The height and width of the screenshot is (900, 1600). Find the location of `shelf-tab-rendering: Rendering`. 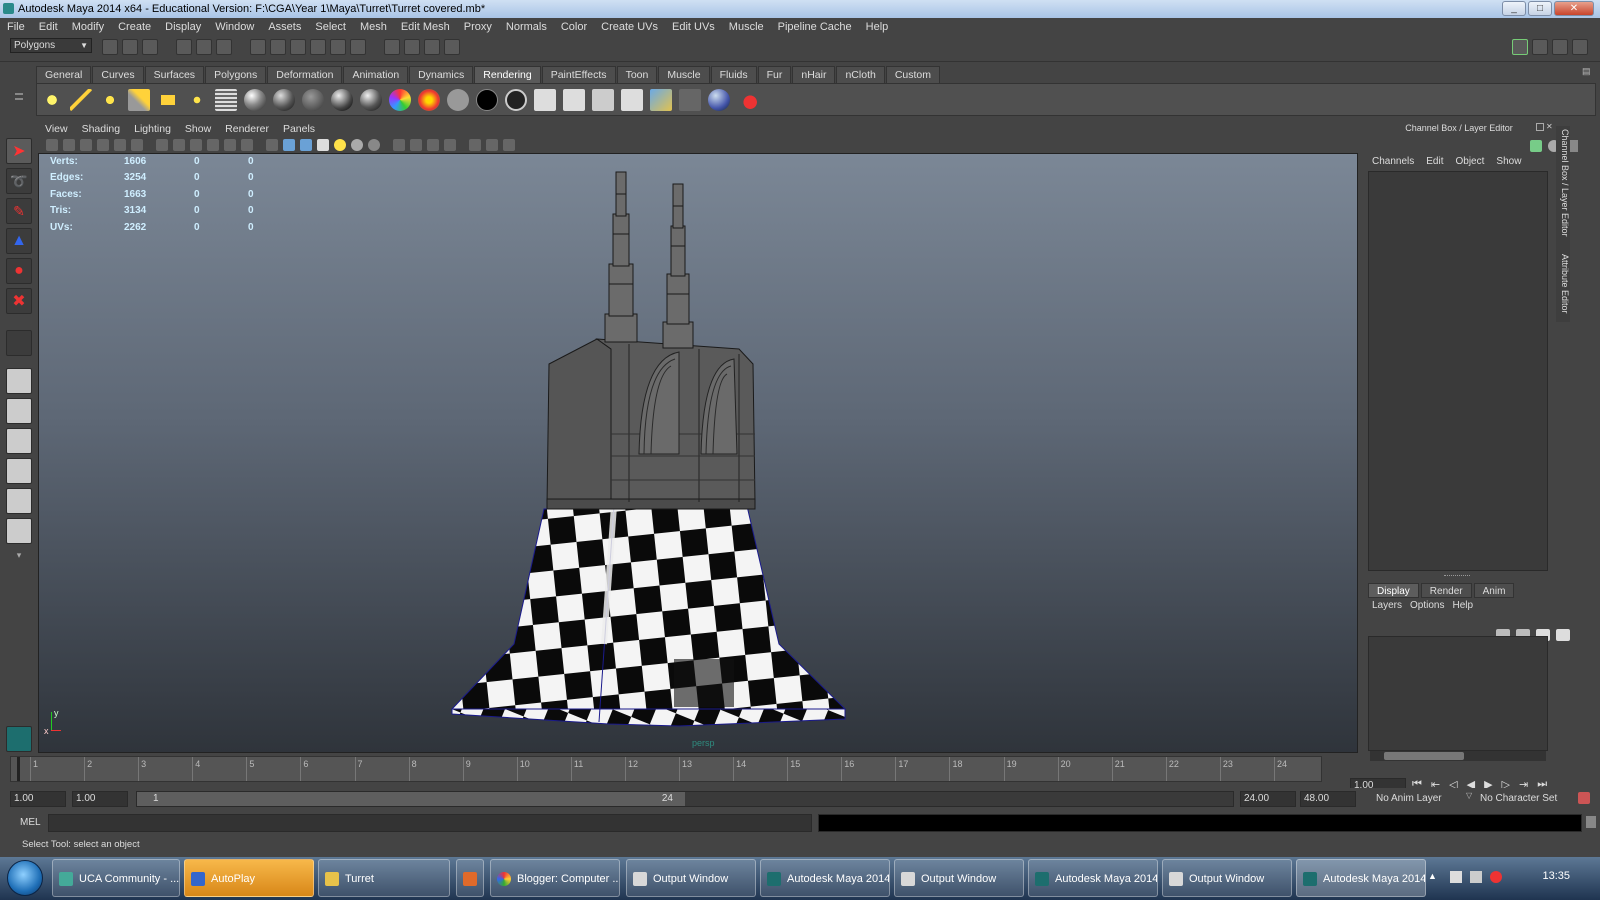

shelf-tab-rendering: Rendering is located at coordinates (507, 74).